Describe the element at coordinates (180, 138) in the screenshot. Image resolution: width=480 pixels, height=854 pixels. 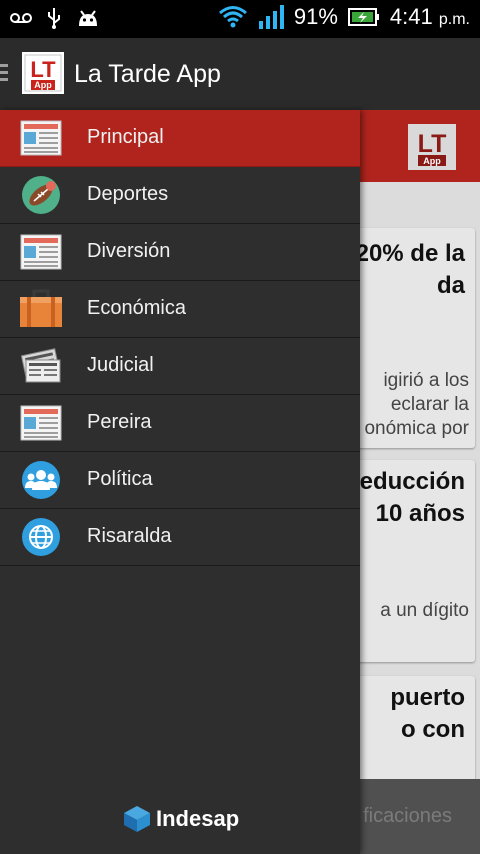
I see `nav-item-principal: Principal` at that location.